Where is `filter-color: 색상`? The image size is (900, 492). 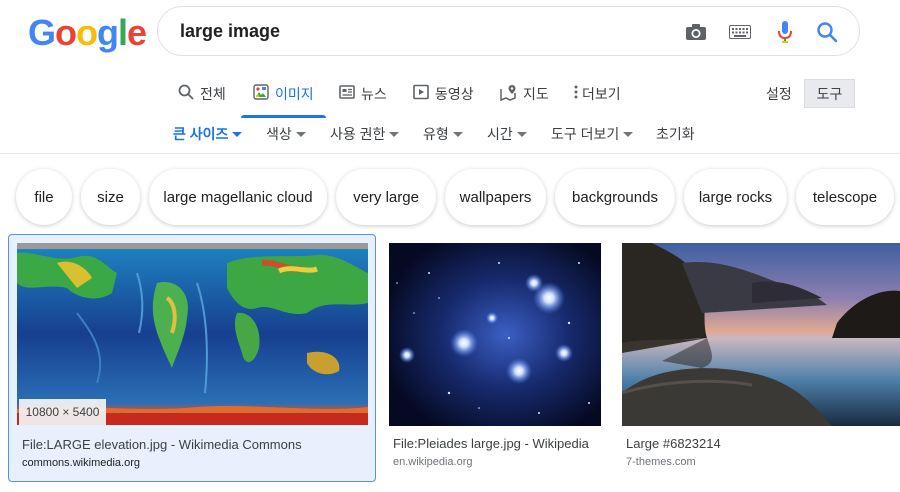
filter-color: 색상 is located at coordinates (286, 134).